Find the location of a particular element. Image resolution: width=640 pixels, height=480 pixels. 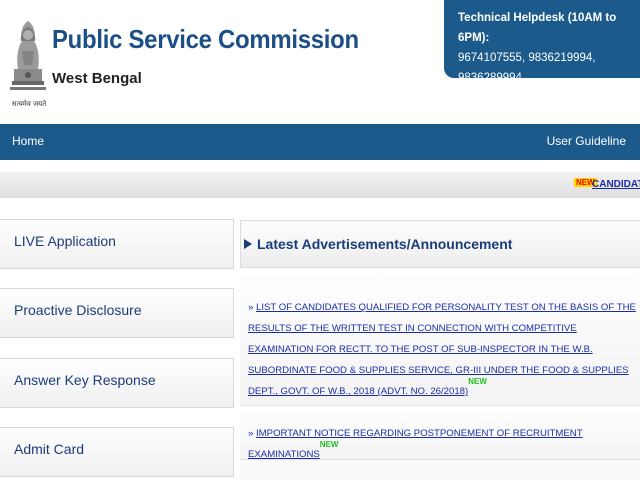

news-ticker: NEW CANDIDATES is located at coordinates (320, 185).